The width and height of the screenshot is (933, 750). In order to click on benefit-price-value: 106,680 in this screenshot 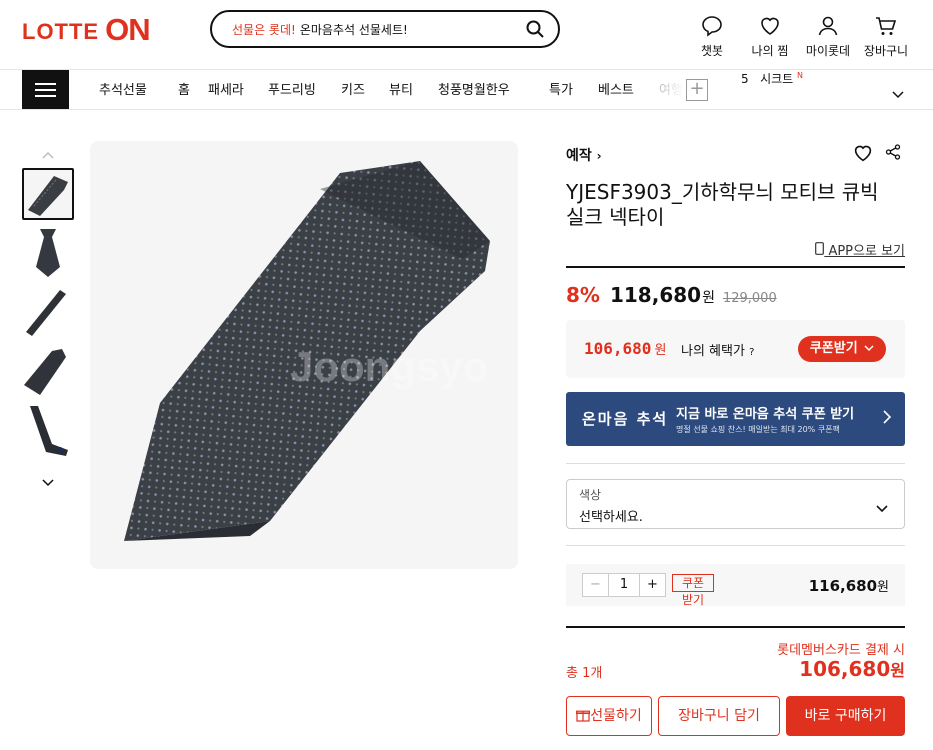, I will do `click(618, 348)`.